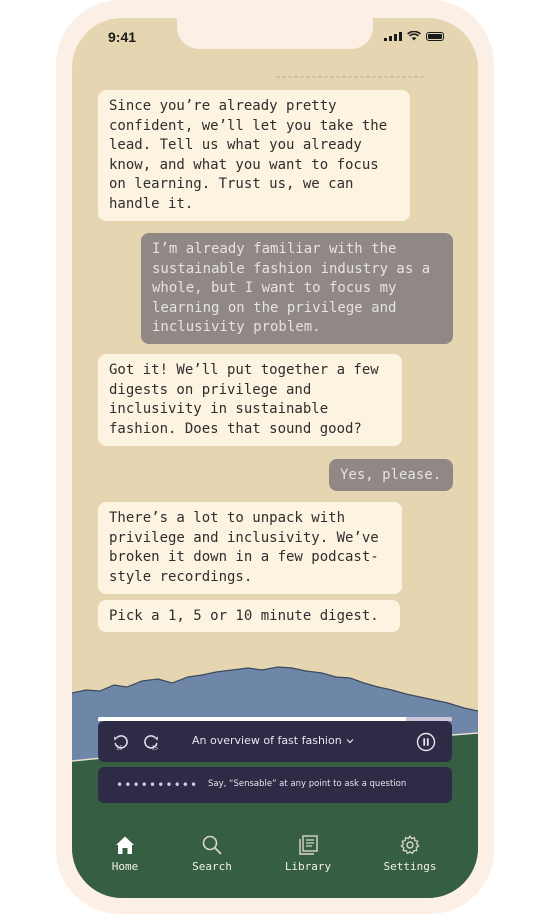 This screenshot has height=916, width=550. I want to click on gear-icon, so click(410, 845).